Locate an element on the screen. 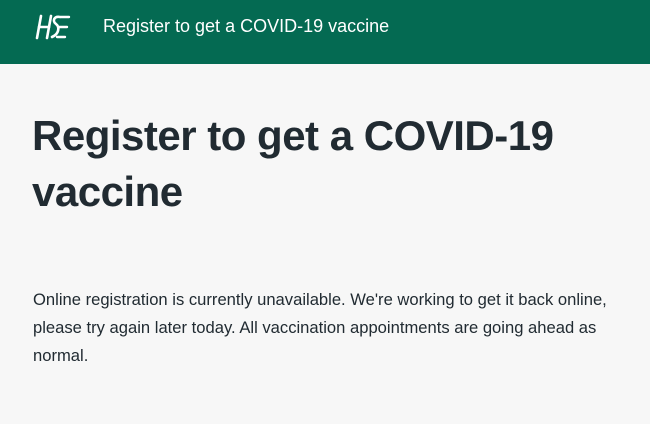  hse-logo-icon is located at coordinates (53, 27).